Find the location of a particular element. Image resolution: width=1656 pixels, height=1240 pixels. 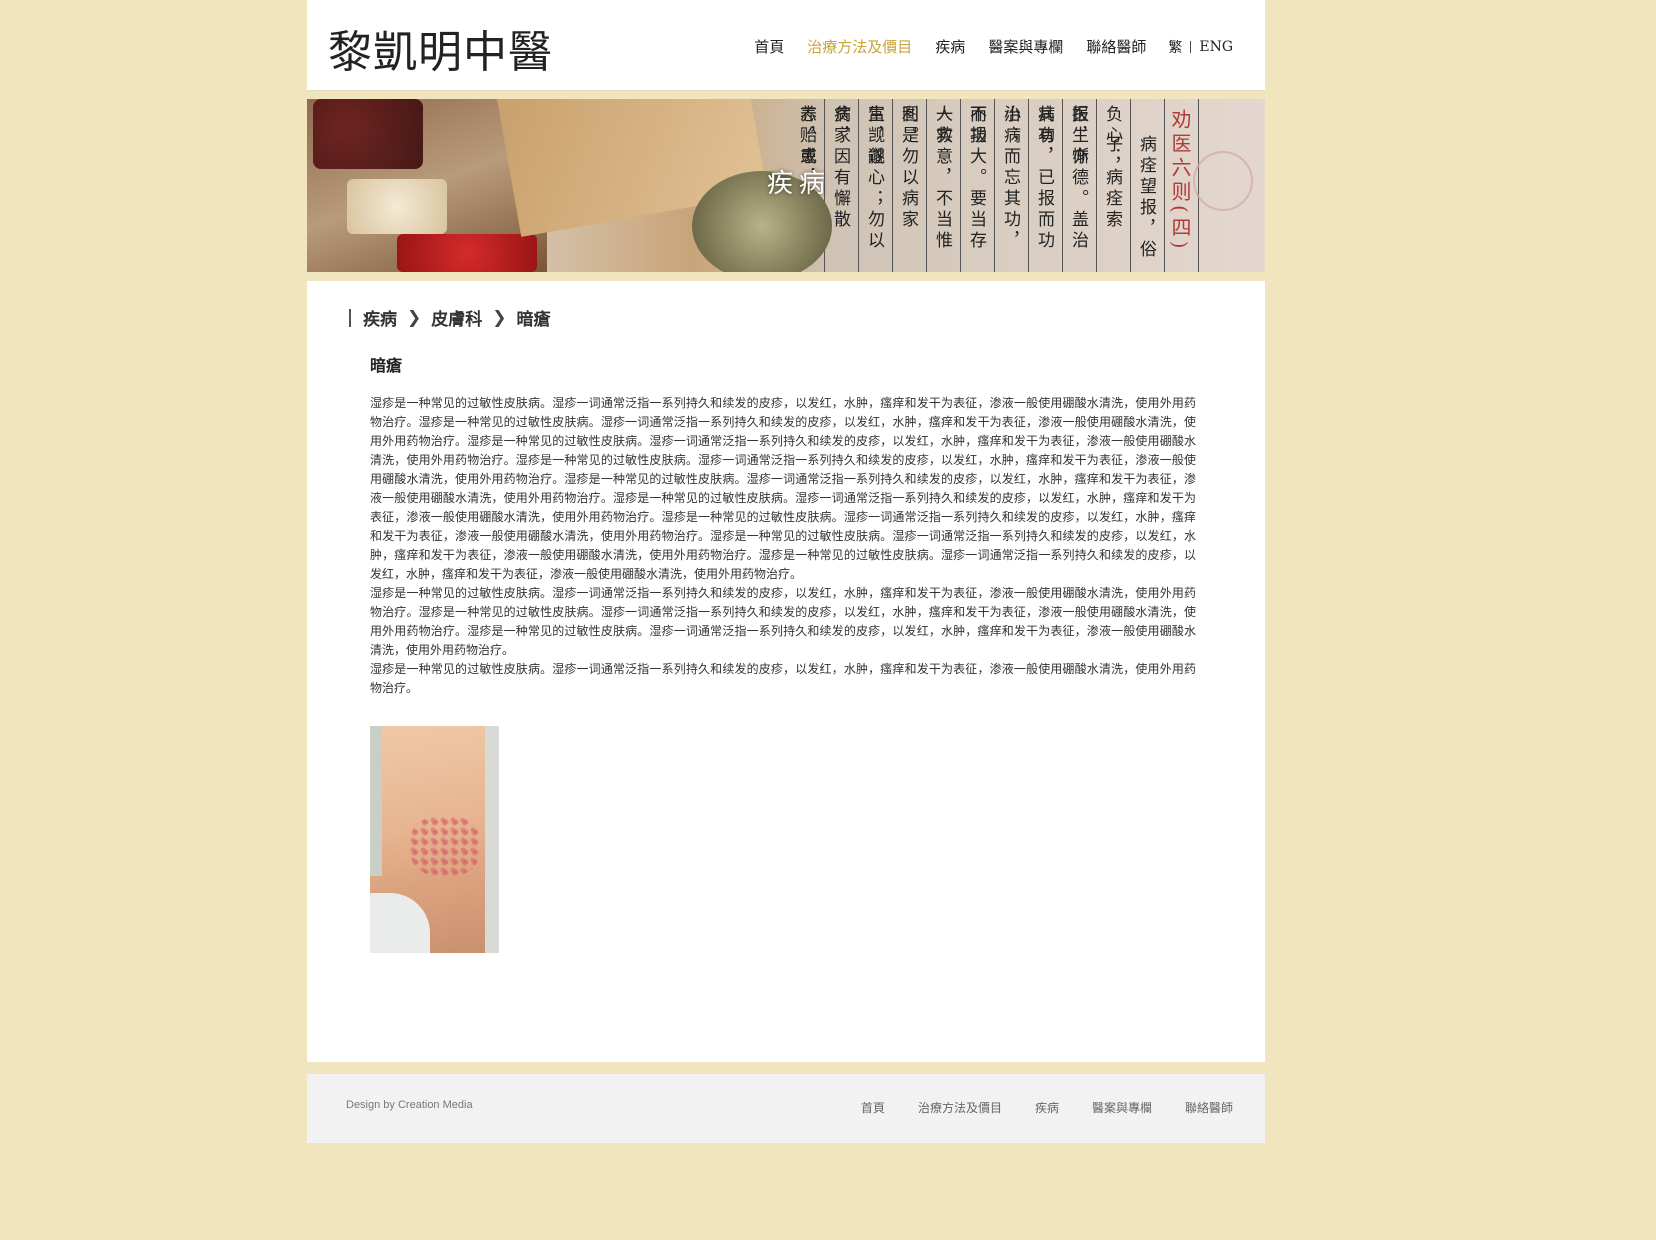

footer-nav-cases-columns: 醫案與專欄 is located at coordinates (1122, 1107).